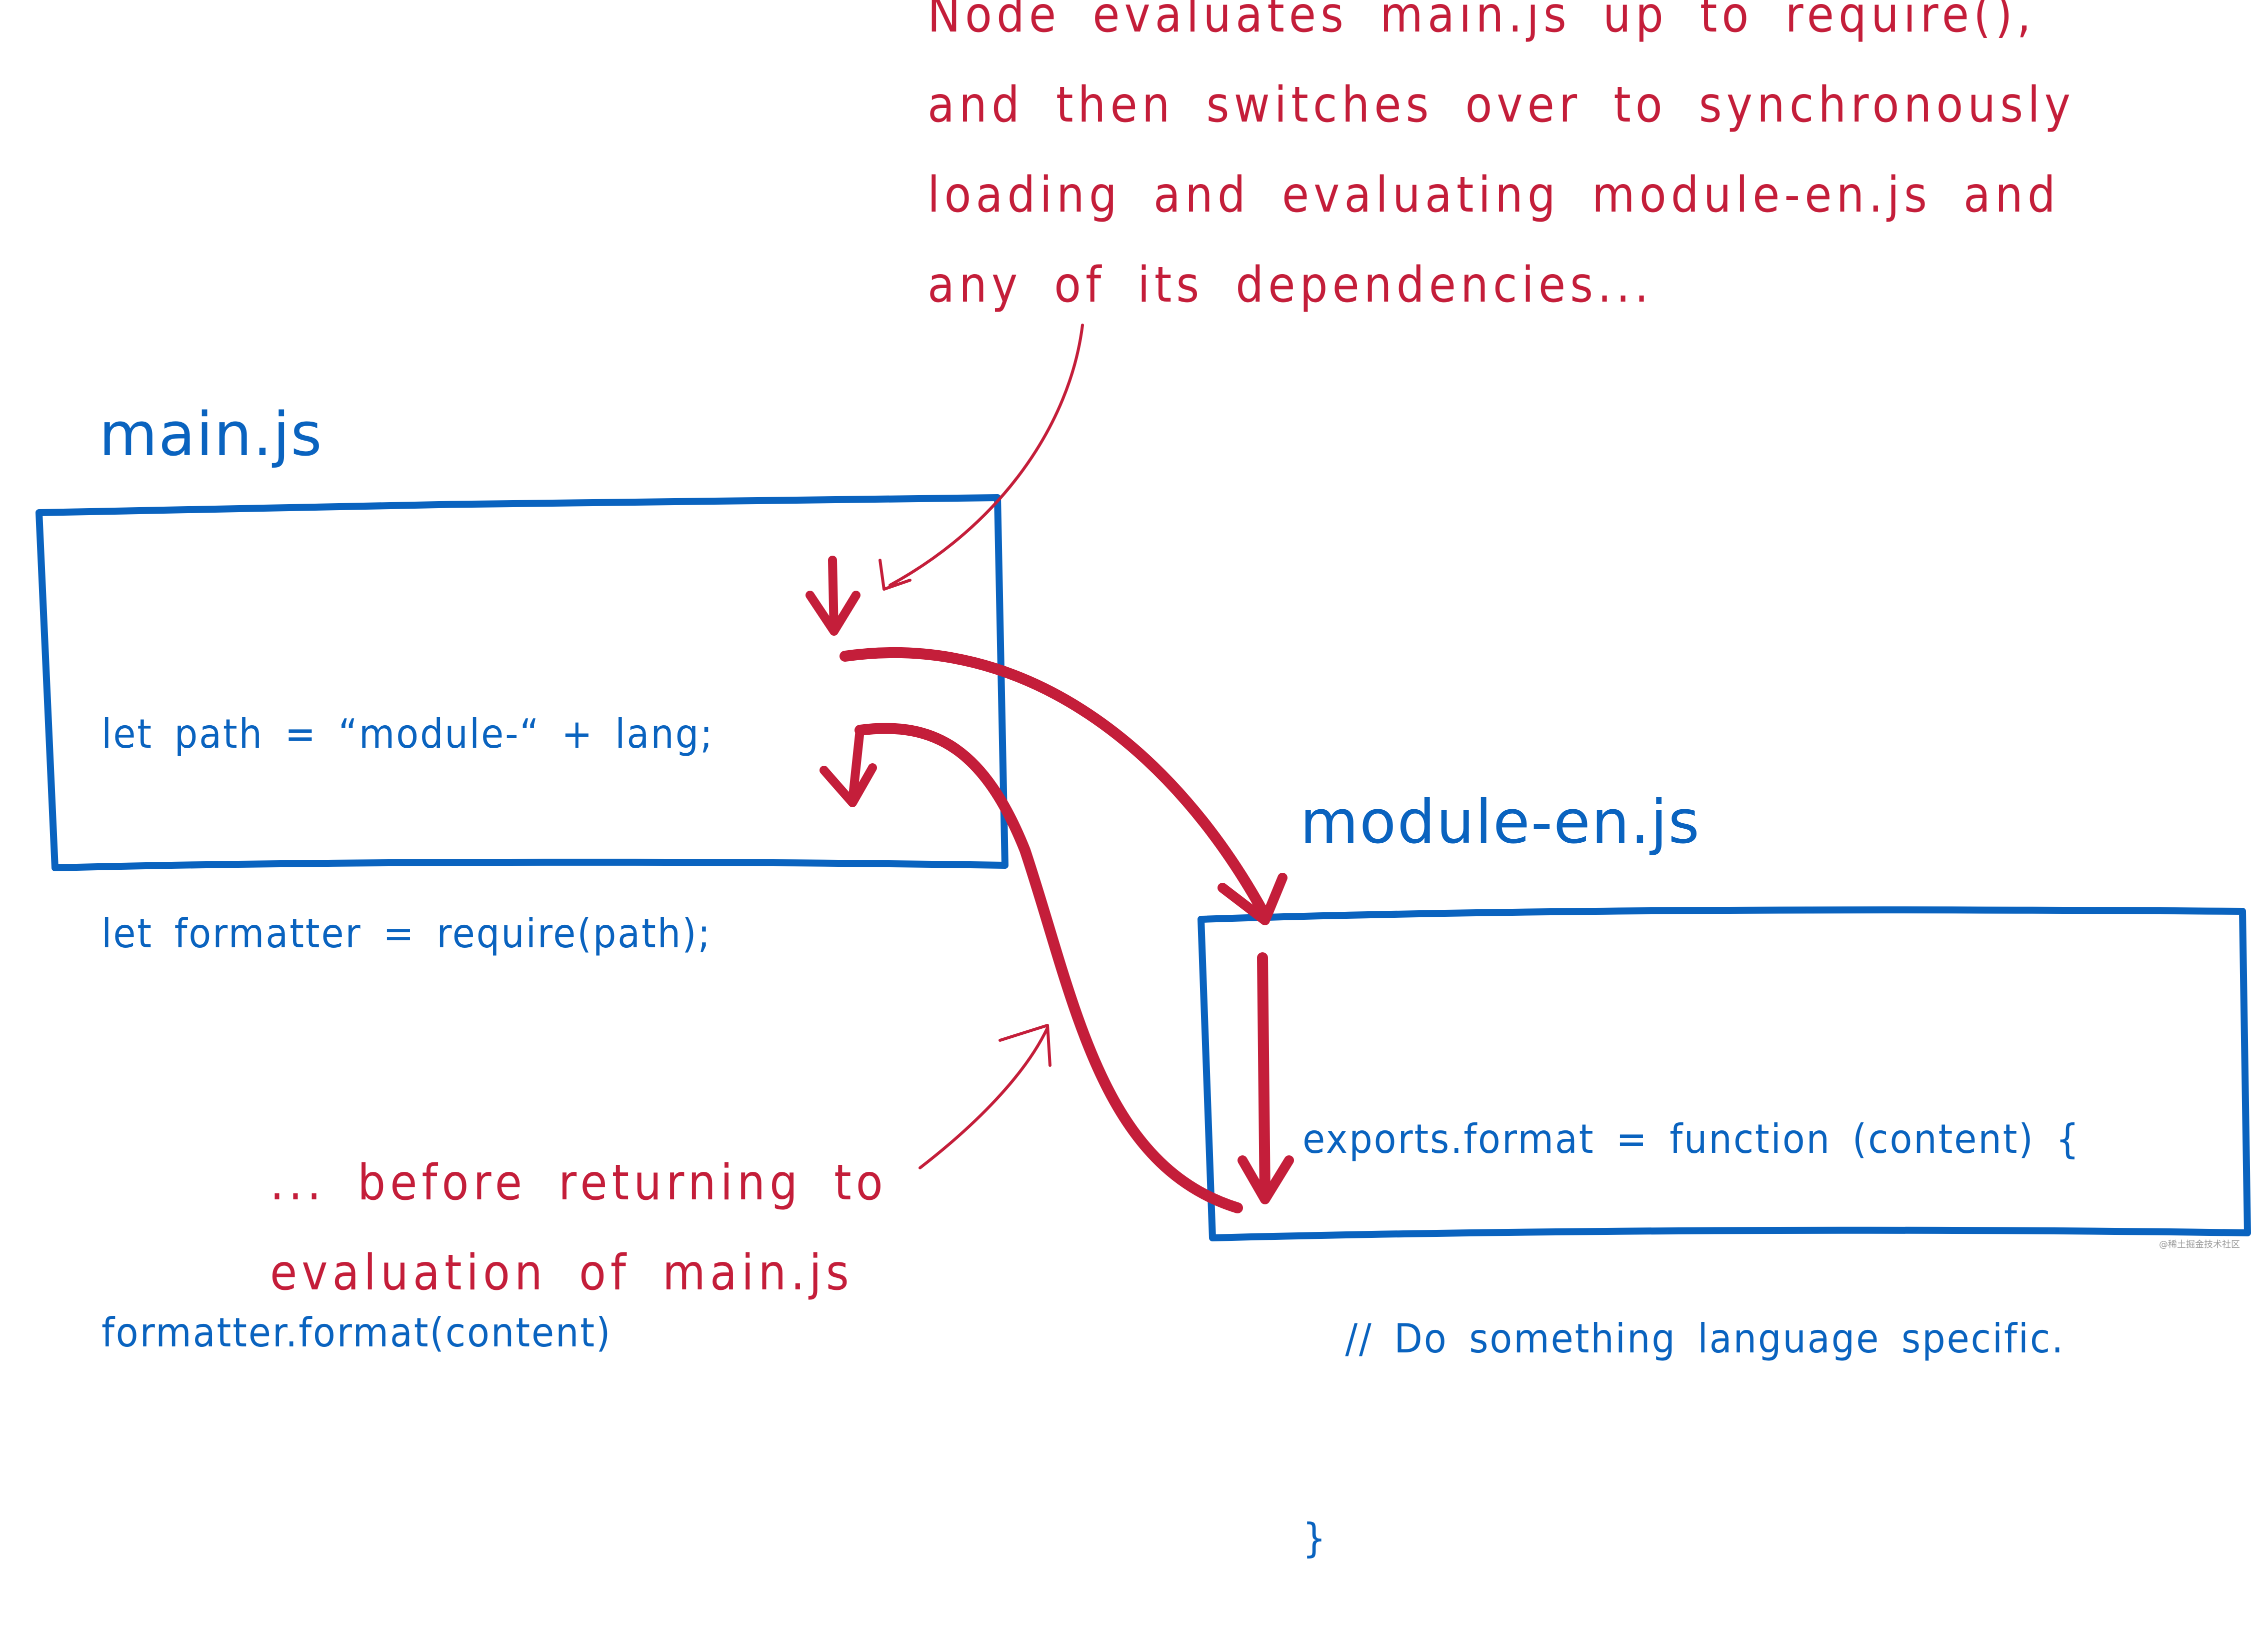 The width and height of the screenshot is (2268, 1638). What do you see at coordinates (579, 1182) in the screenshot?
I see `bottom-annotation-line: ... before returning to` at bounding box center [579, 1182].